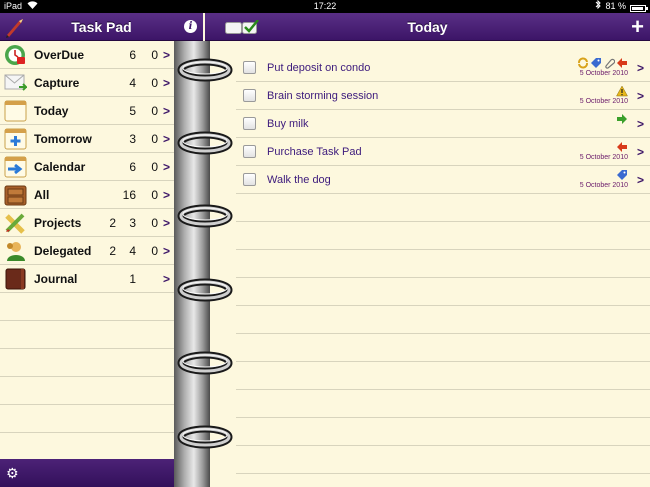 This screenshot has height=487, width=650. Describe the element at coordinates (87, 279) in the screenshot. I see `sidebar-item-journal: Journal 1 >` at that location.